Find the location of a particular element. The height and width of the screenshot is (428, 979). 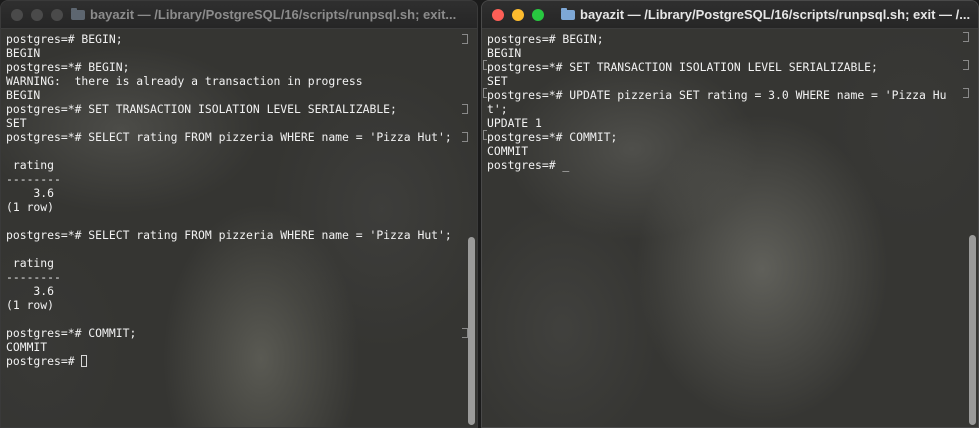

terminal-line: t'; is located at coordinates (497, 109).